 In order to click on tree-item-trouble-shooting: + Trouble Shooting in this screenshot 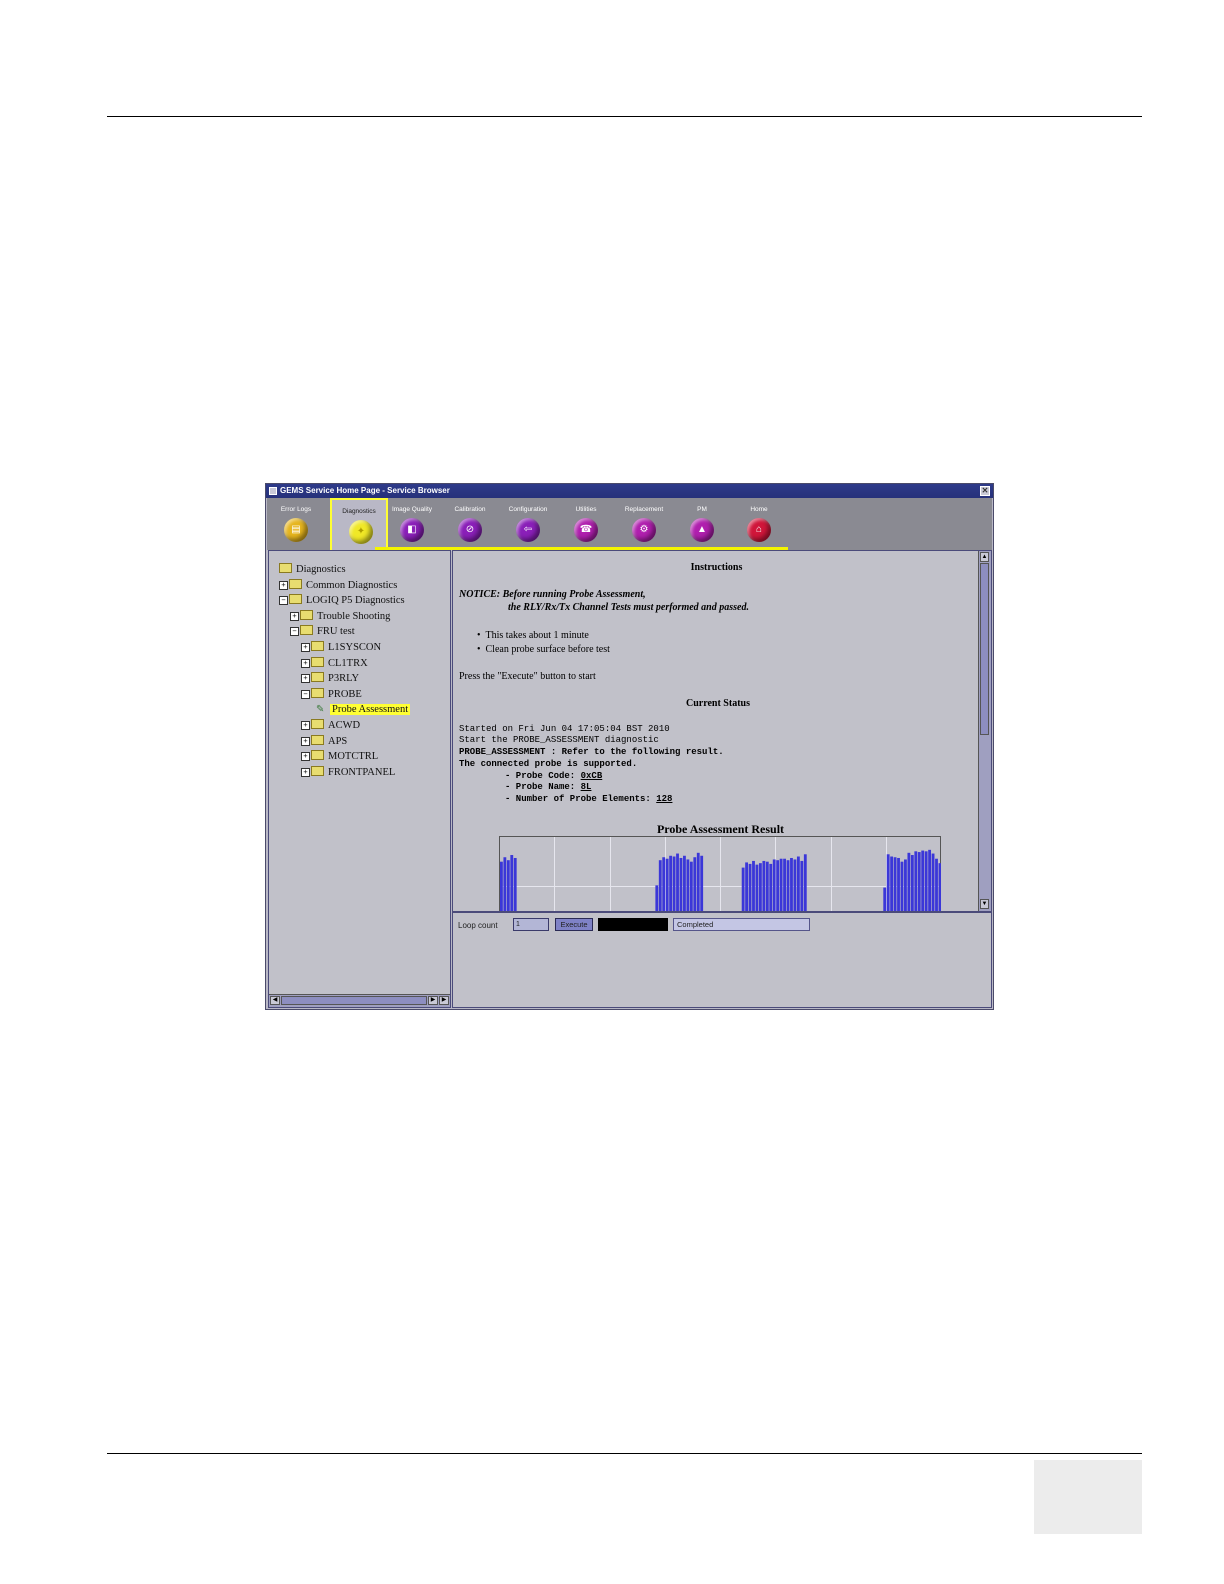, I will do `click(340, 616)`.